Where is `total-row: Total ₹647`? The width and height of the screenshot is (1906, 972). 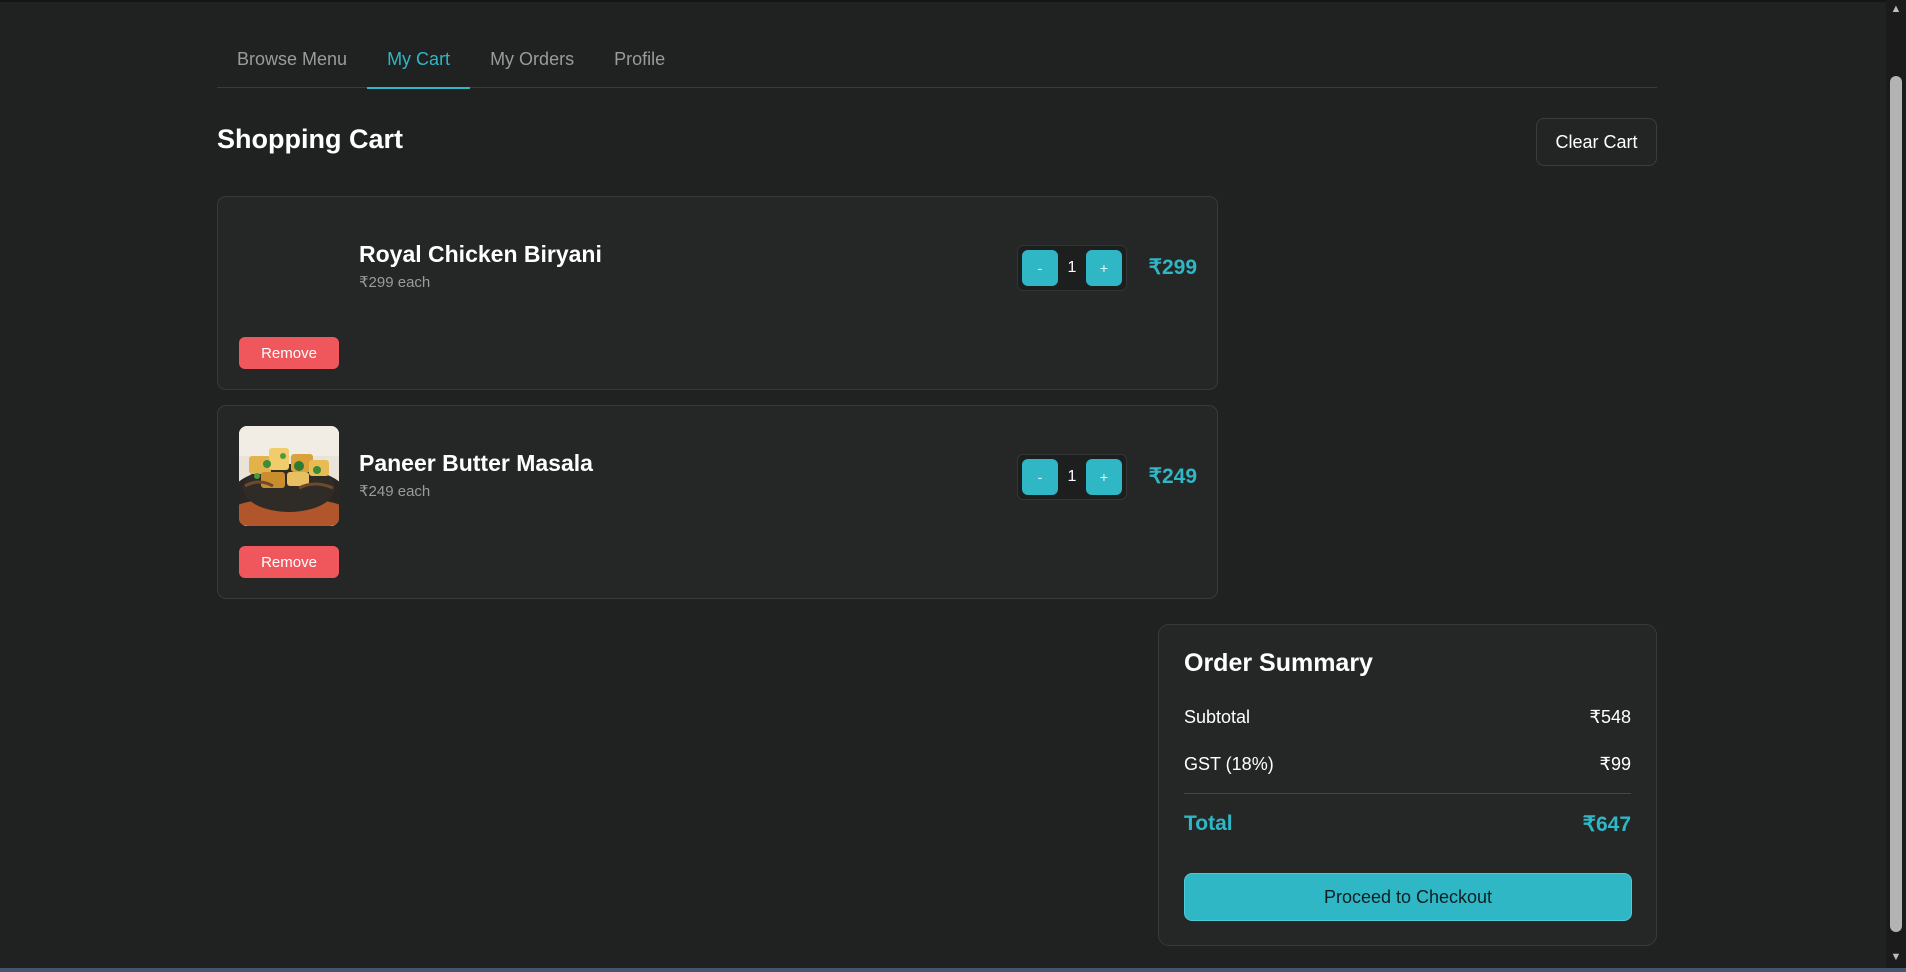 total-row: Total ₹647 is located at coordinates (1407, 824).